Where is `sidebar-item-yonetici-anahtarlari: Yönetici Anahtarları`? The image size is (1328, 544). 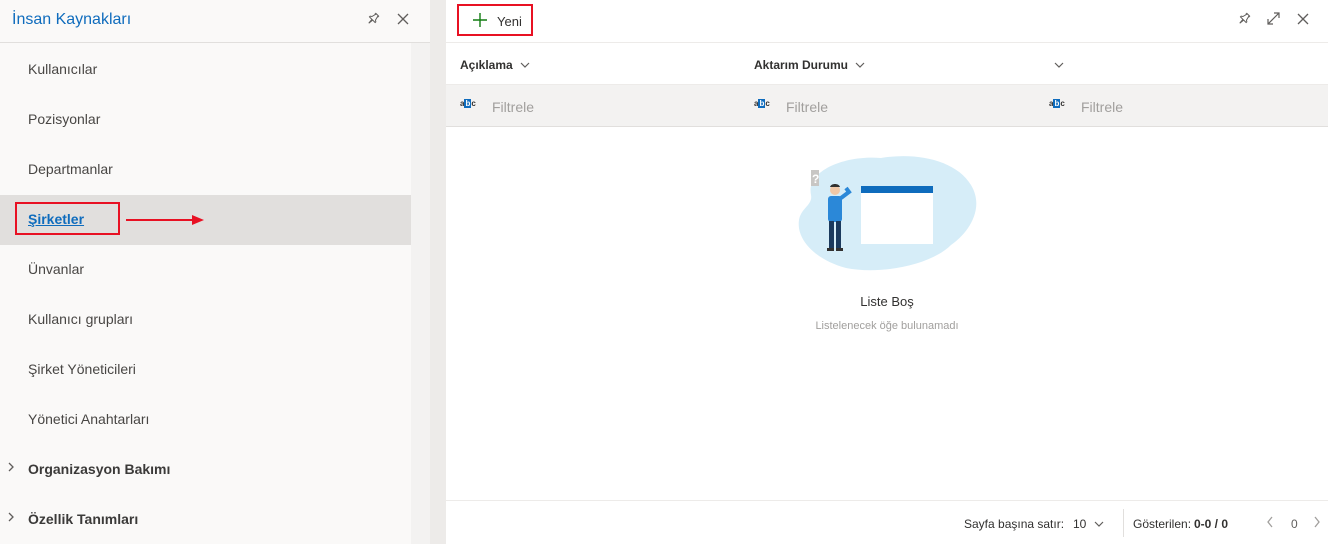
sidebar-item-yonetici-anahtarlari: Yönetici Anahtarları is located at coordinates (205, 420).